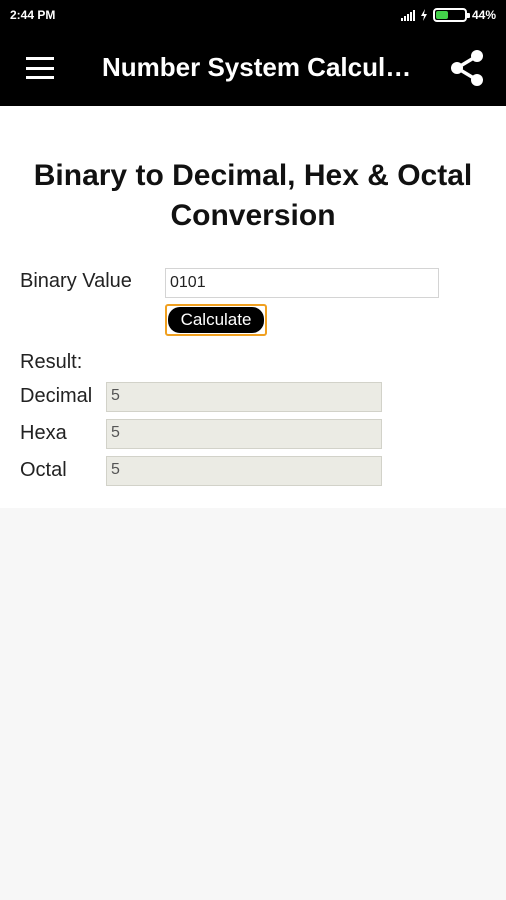 The height and width of the screenshot is (900, 506). I want to click on hexa-label: Hexa, so click(43, 433).